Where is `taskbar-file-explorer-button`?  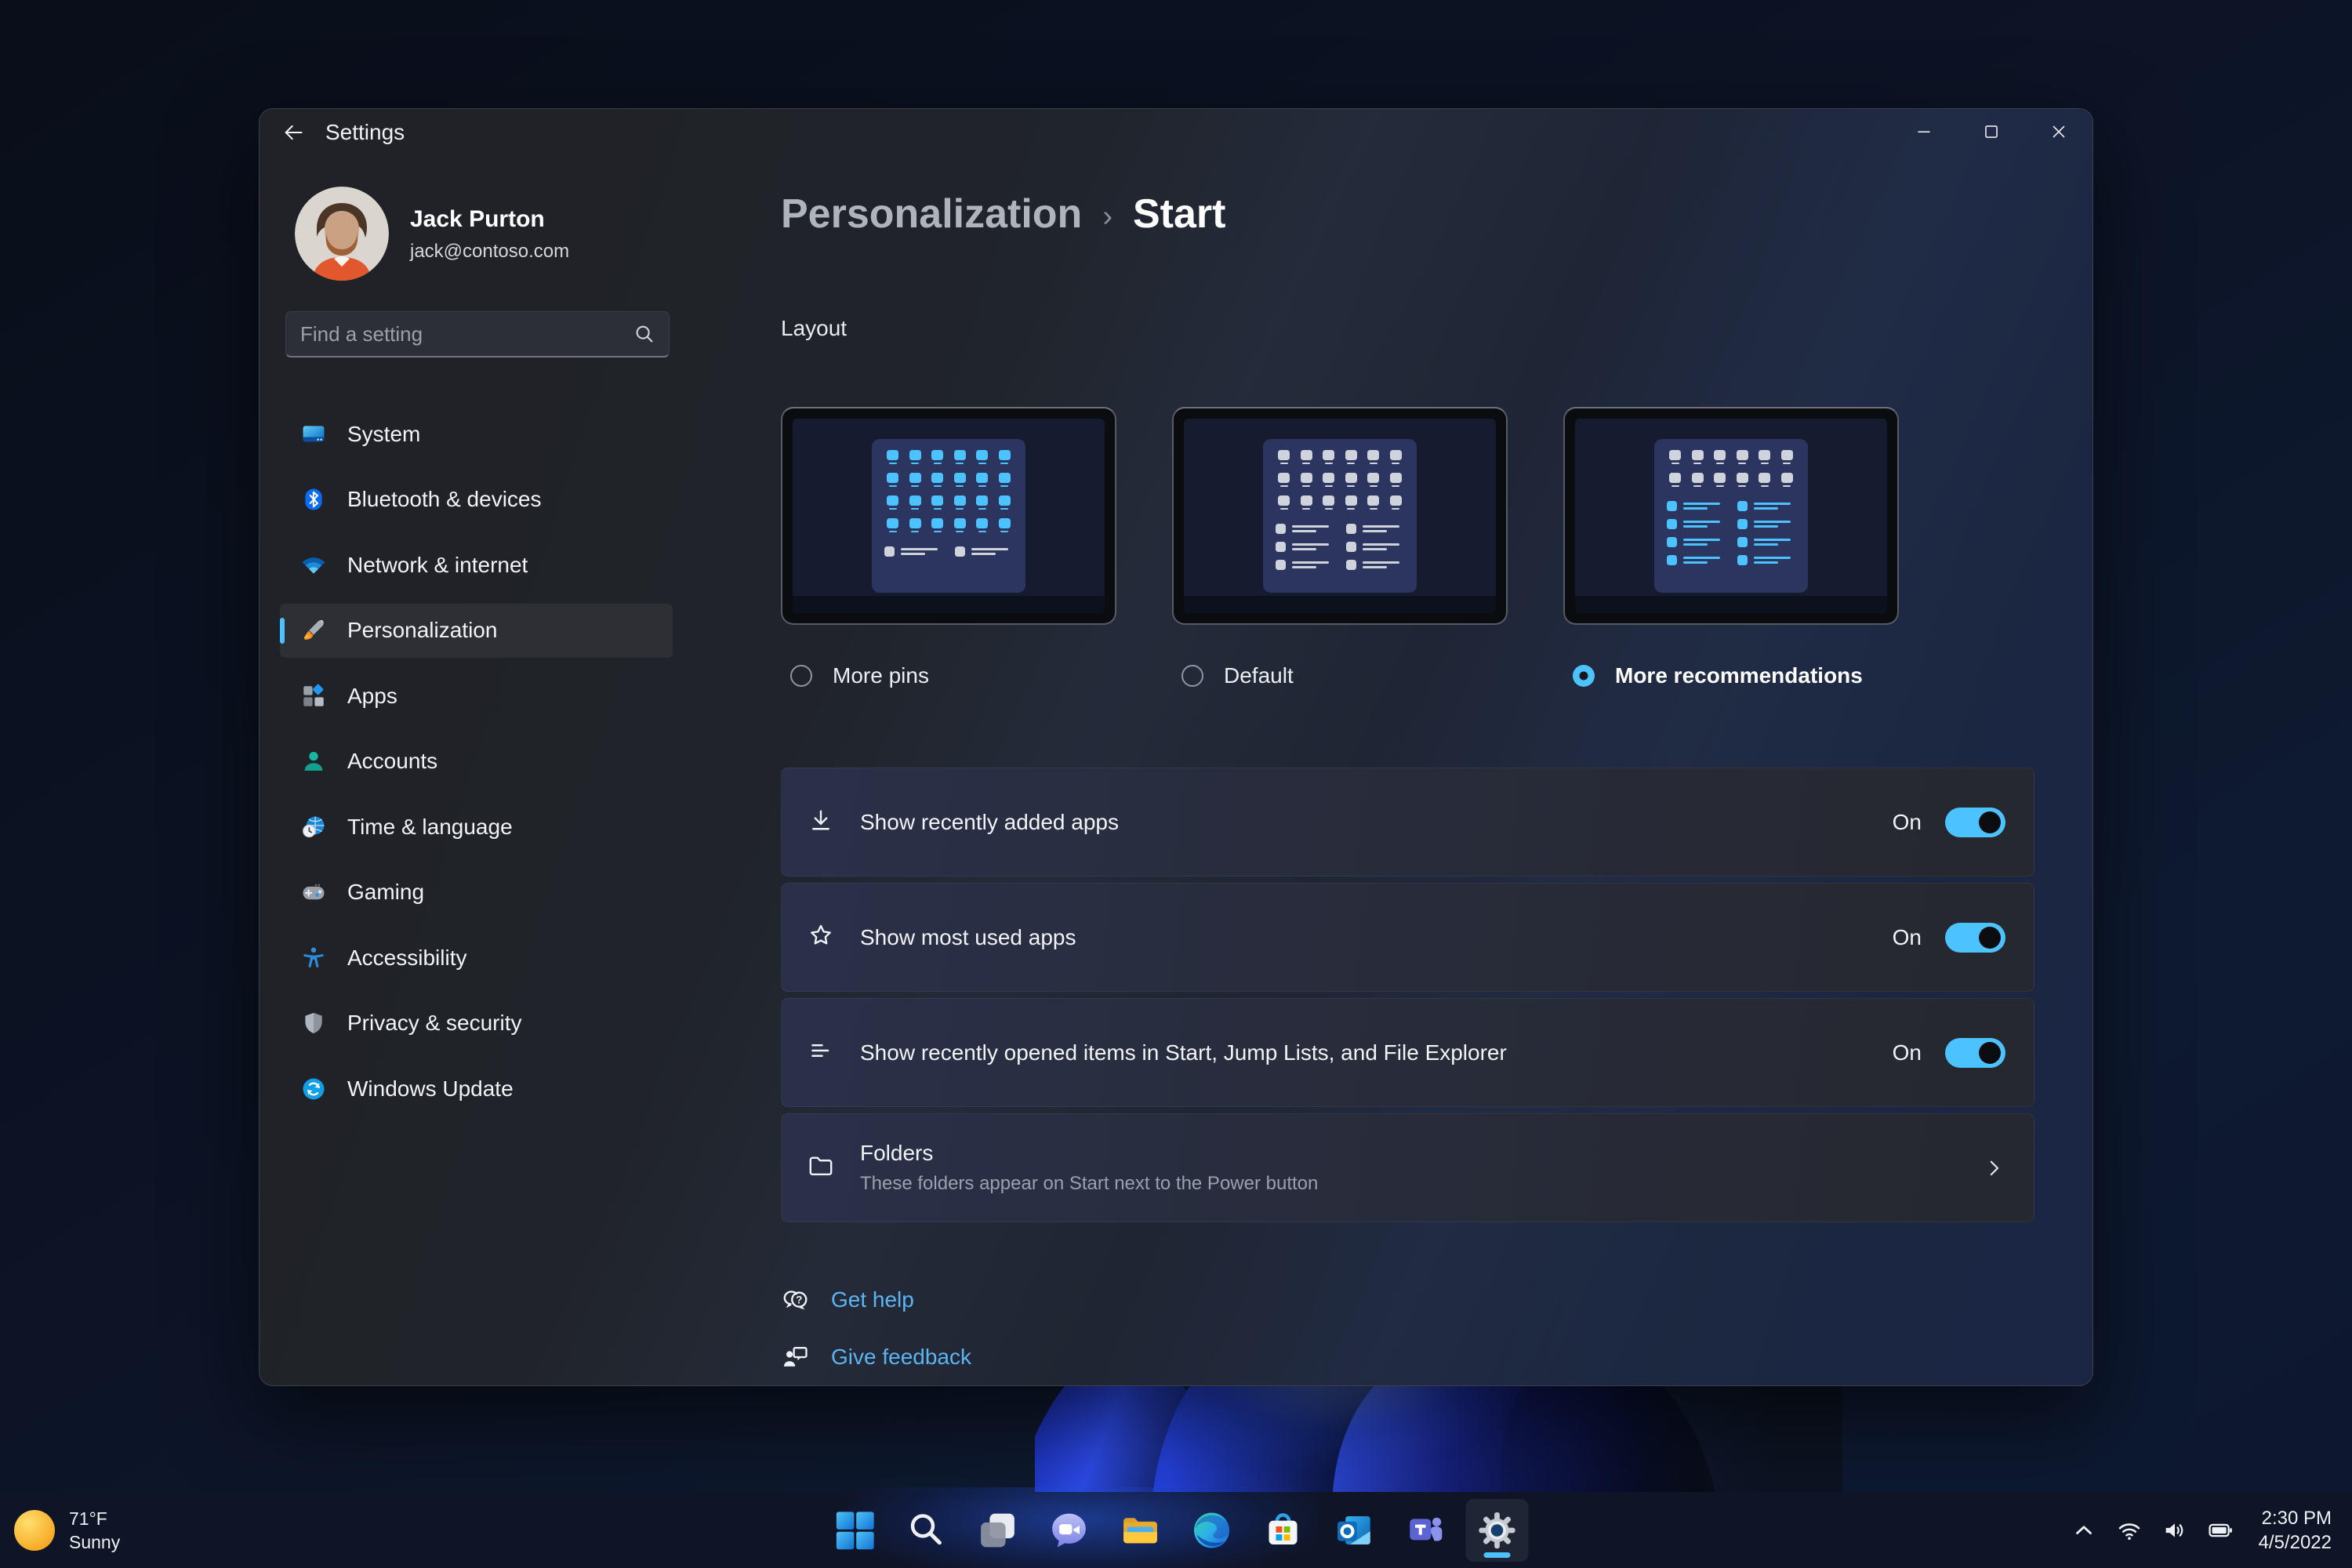 taskbar-file-explorer-button is located at coordinates (1140, 1530).